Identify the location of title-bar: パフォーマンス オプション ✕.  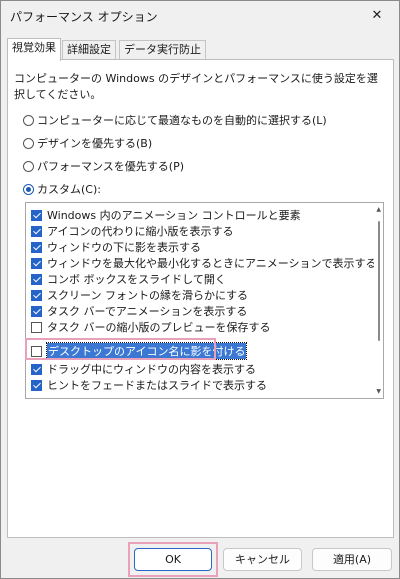
(200, 16).